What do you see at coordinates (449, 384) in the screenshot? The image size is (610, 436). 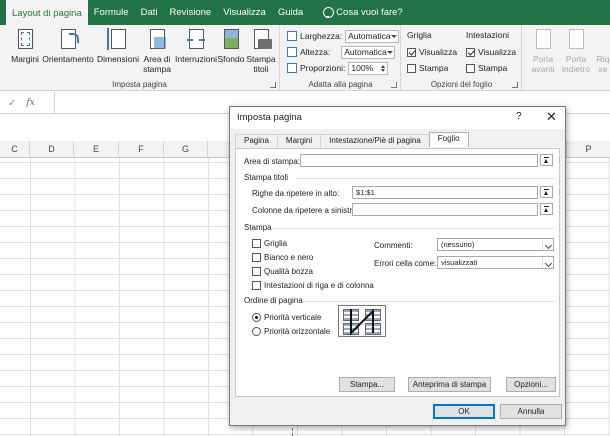 I see `anteprima-stampa-button: Anteprima di stampa` at bounding box center [449, 384].